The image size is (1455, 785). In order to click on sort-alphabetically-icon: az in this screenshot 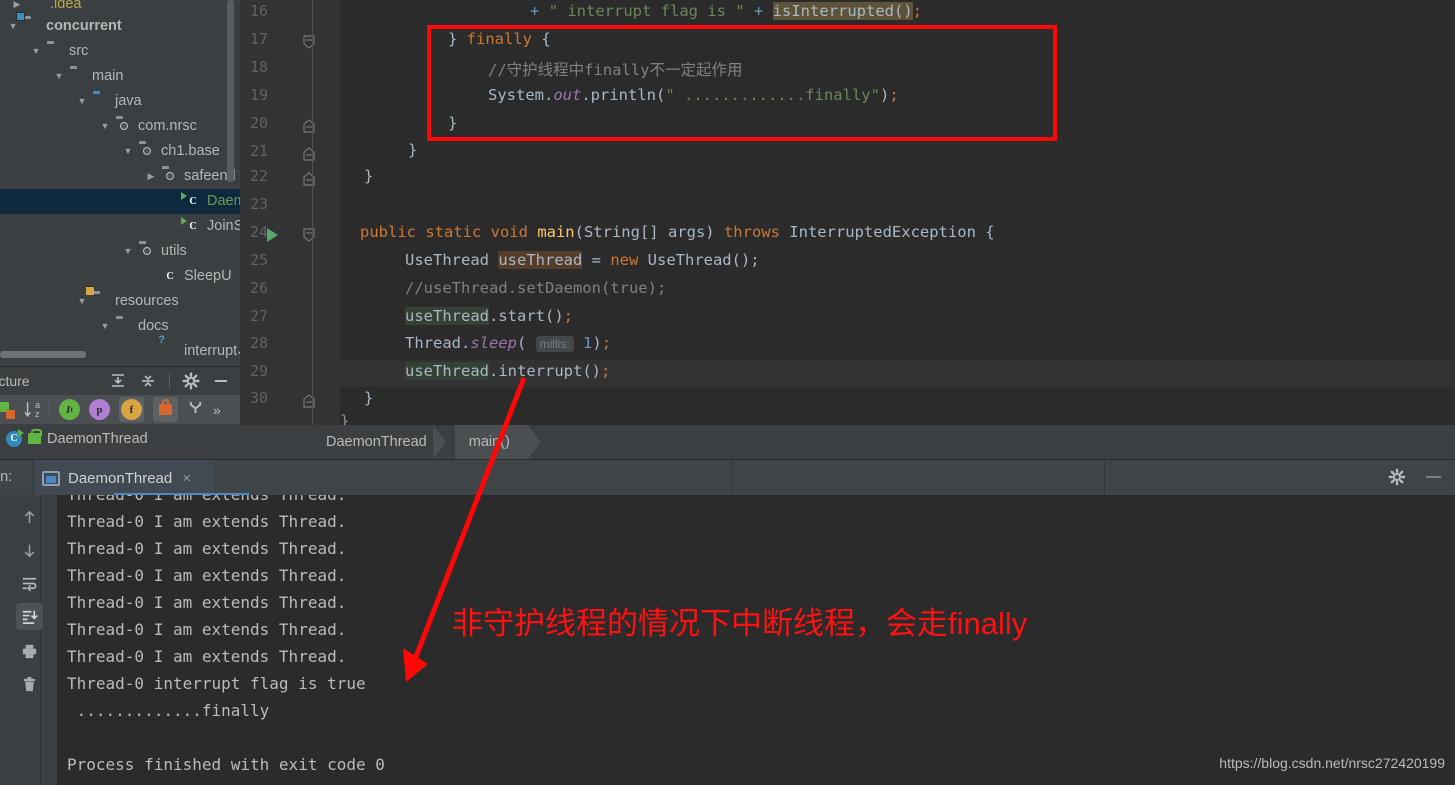, I will do `click(31, 409)`.